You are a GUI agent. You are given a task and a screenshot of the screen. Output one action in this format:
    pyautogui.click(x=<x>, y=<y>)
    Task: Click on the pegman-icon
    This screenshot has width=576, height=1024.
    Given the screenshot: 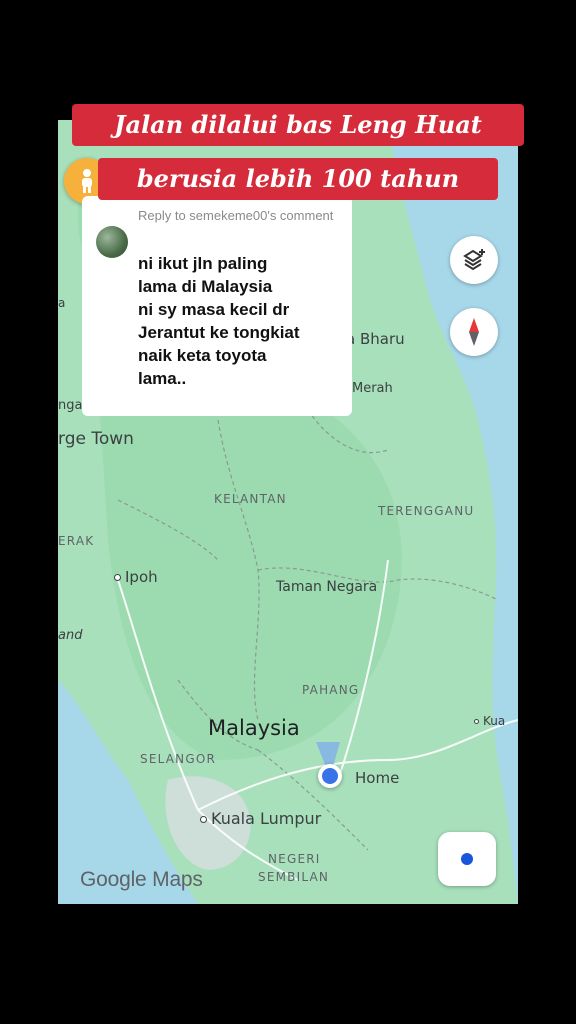 What is the action you would take?
    pyautogui.click(x=87, y=181)
    